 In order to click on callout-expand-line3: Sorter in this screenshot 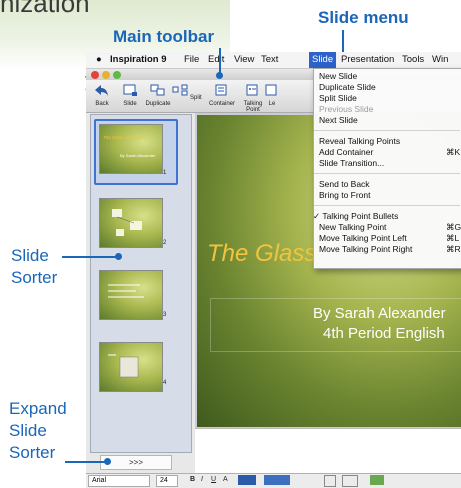, I will do `click(32, 452)`.